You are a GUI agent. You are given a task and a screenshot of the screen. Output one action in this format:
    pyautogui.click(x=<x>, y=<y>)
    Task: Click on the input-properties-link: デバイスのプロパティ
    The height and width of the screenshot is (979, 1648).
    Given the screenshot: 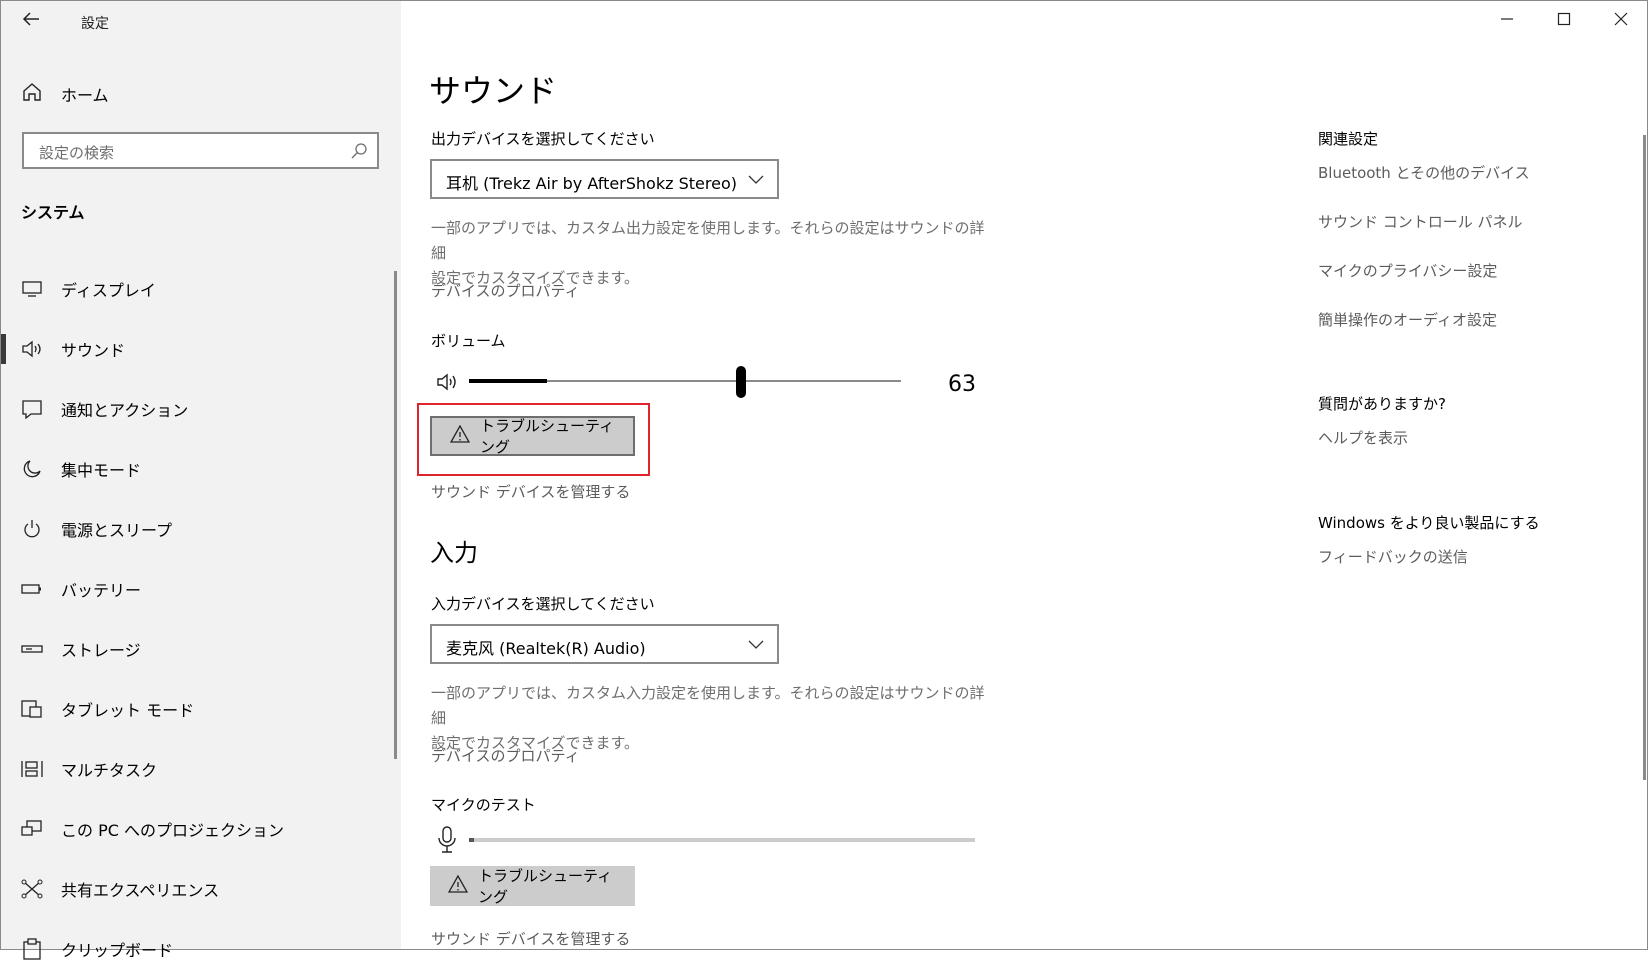 What is the action you would take?
    pyautogui.click(x=505, y=755)
    